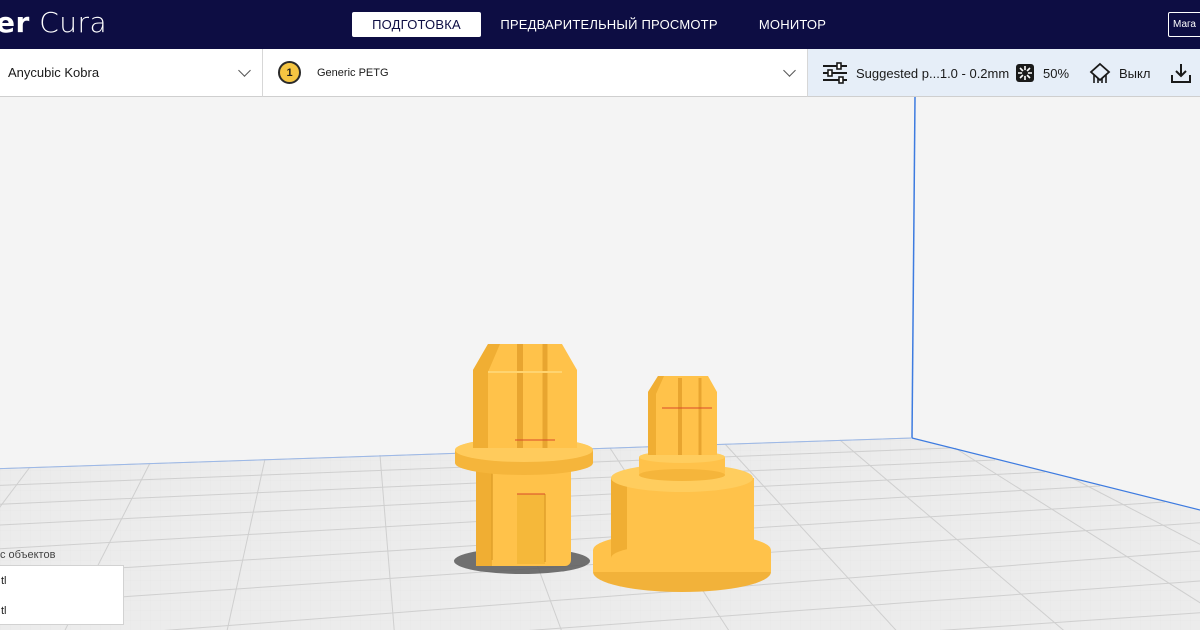 This screenshot has width=1200, height=630. What do you see at coordinates (1181, 73) in the screenshot?
I see `save-icon` at bounding box center [1181, 73].